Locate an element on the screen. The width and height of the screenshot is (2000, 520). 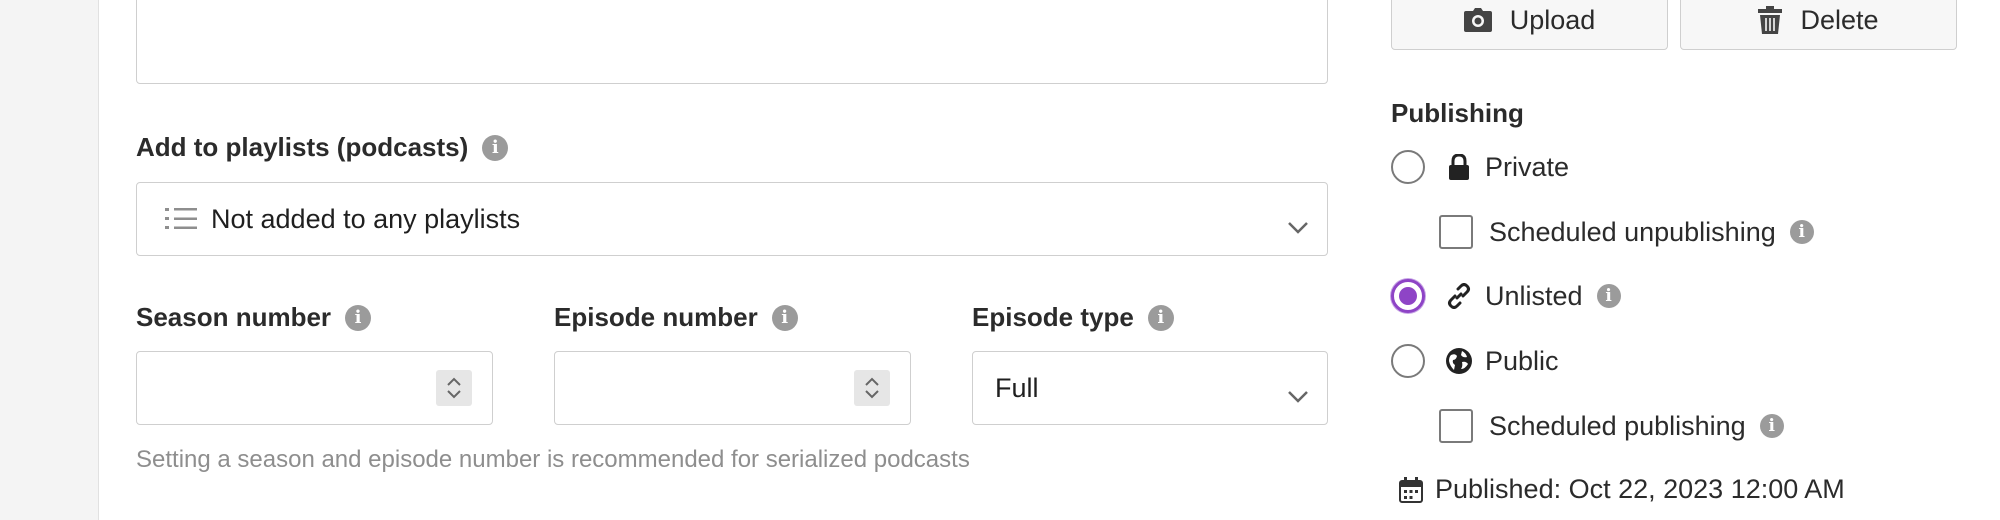
episode-type-label-text: Episode type is located at coordinates (1053, 317).